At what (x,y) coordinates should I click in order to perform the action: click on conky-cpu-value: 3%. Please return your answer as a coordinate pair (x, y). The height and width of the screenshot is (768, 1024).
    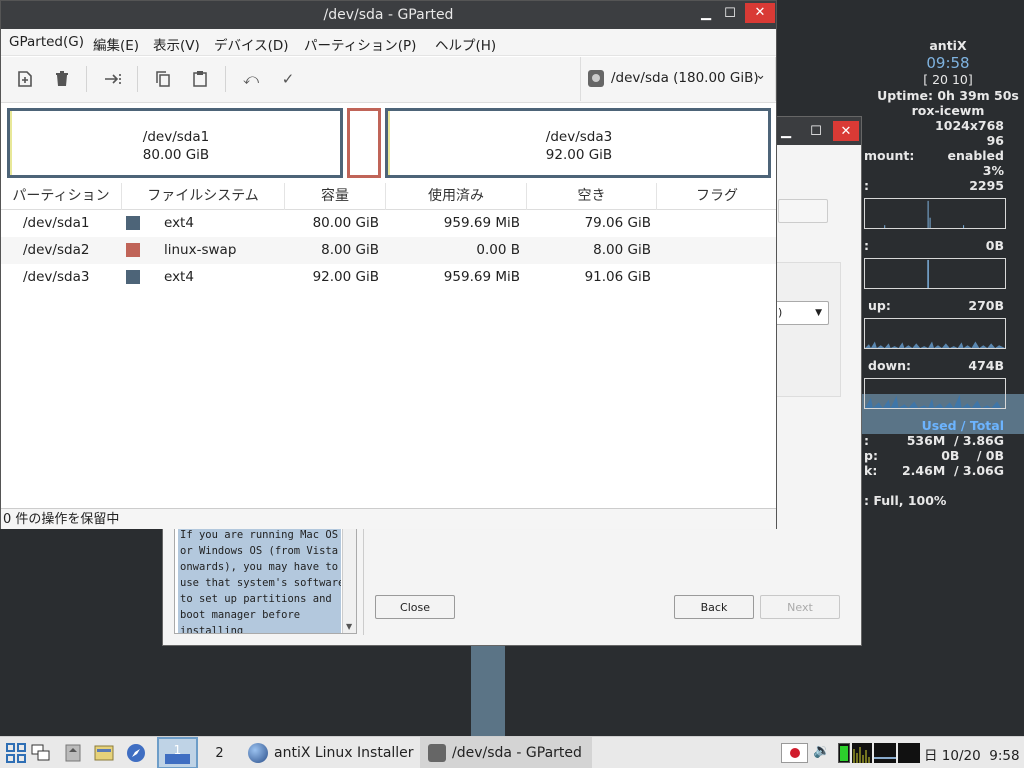
    Looking at the image, I should click on (993, 170).